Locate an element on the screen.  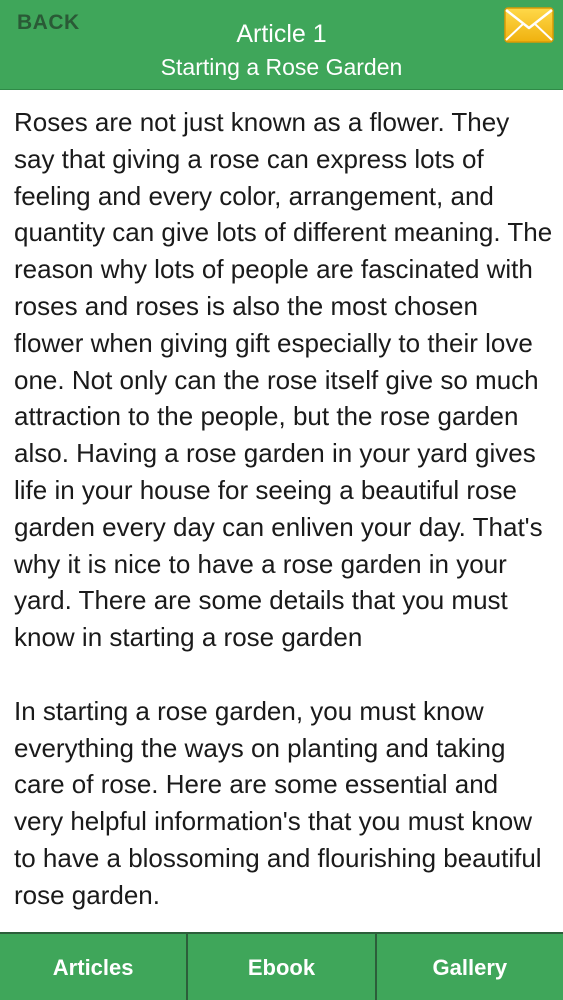
header-bar: BACK Article 1 Starting a Rose Garden is located at coordinates (281, 45).